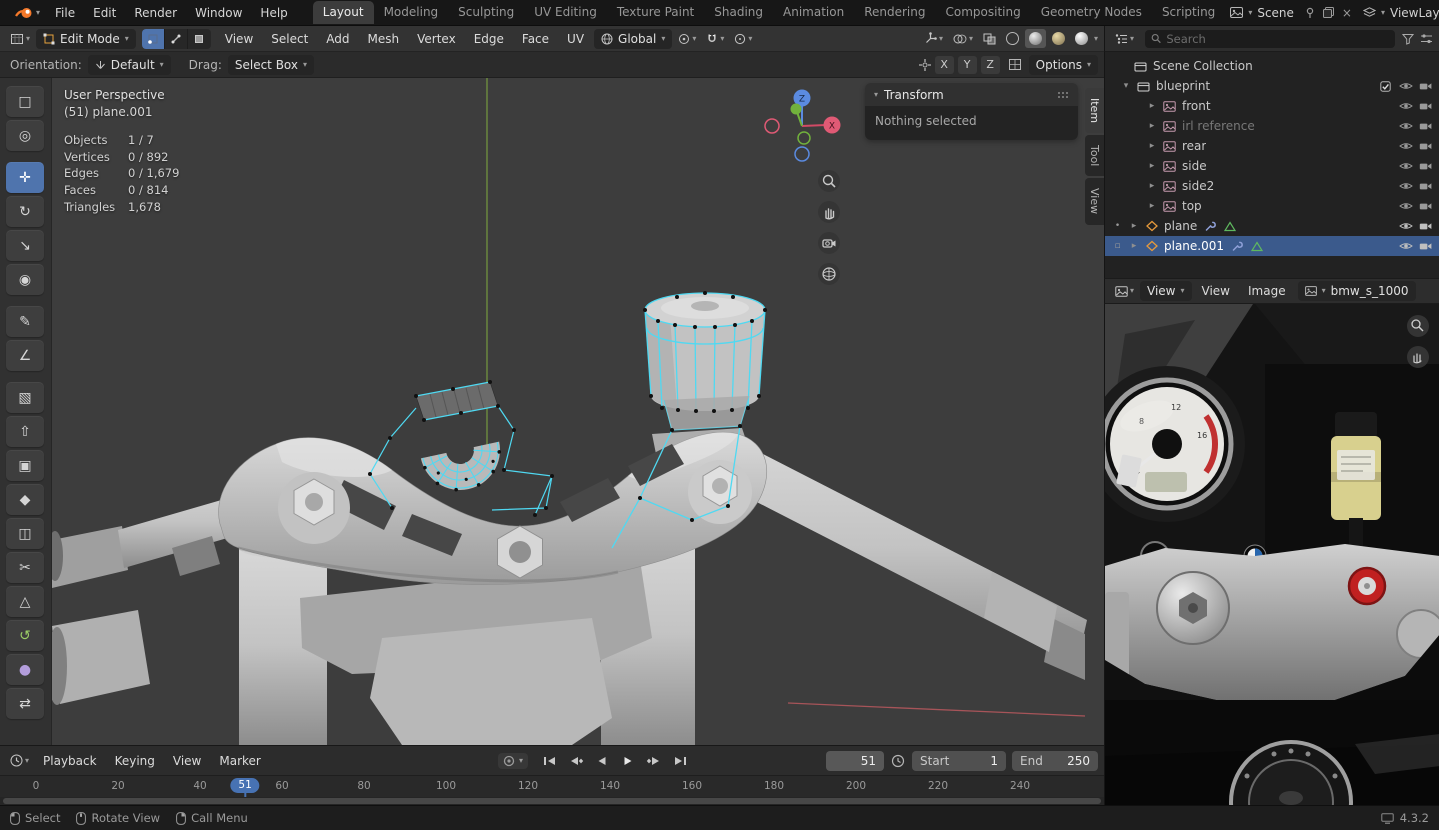 The image size is (1439, 830). Describe the element at coordinates (898, 761) in the screenshot. I see `use-preview-range-icon` at that location.